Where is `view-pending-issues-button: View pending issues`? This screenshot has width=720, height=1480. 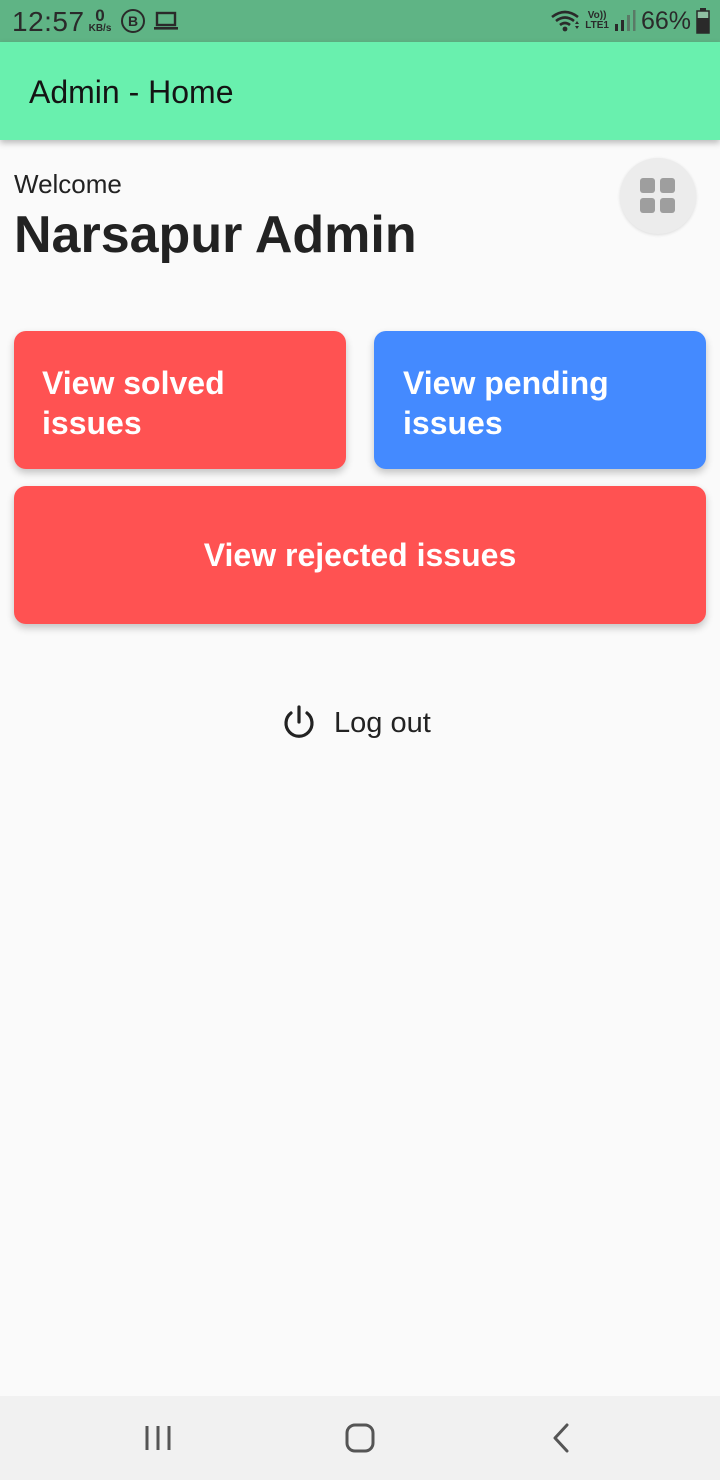
view-pending-issues-button: View pending issues is located at coordinates (540, 400).